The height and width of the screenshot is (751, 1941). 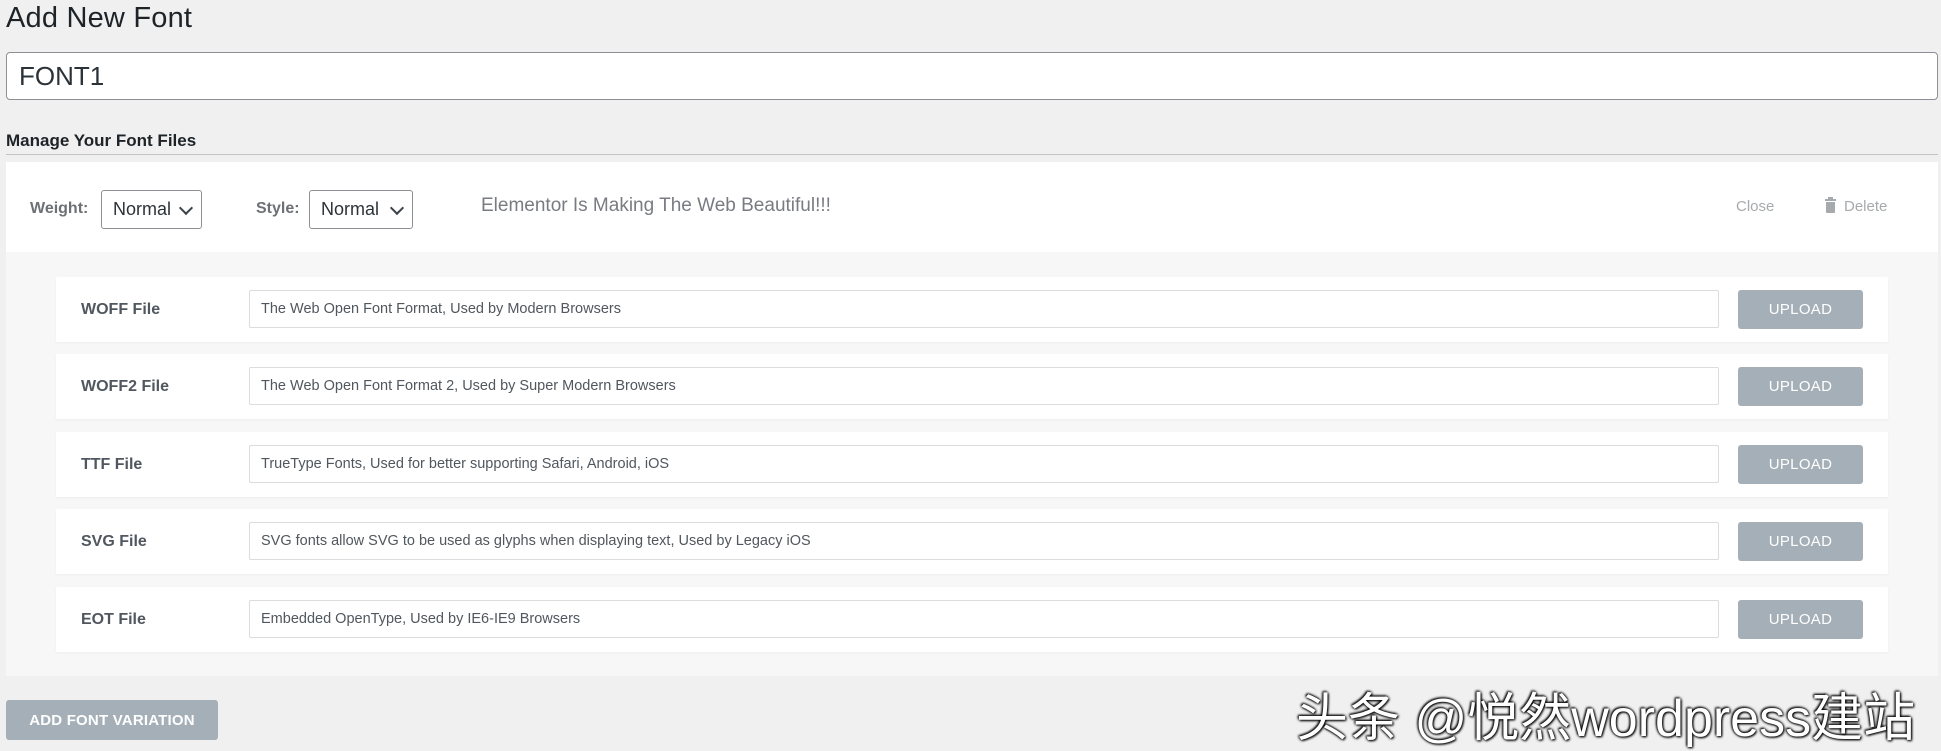 What do you see at coordinates (1800, 309) in the screenshot?
I see `woff-upload-button: UPLOAD` at bounding box center [1800, 309].